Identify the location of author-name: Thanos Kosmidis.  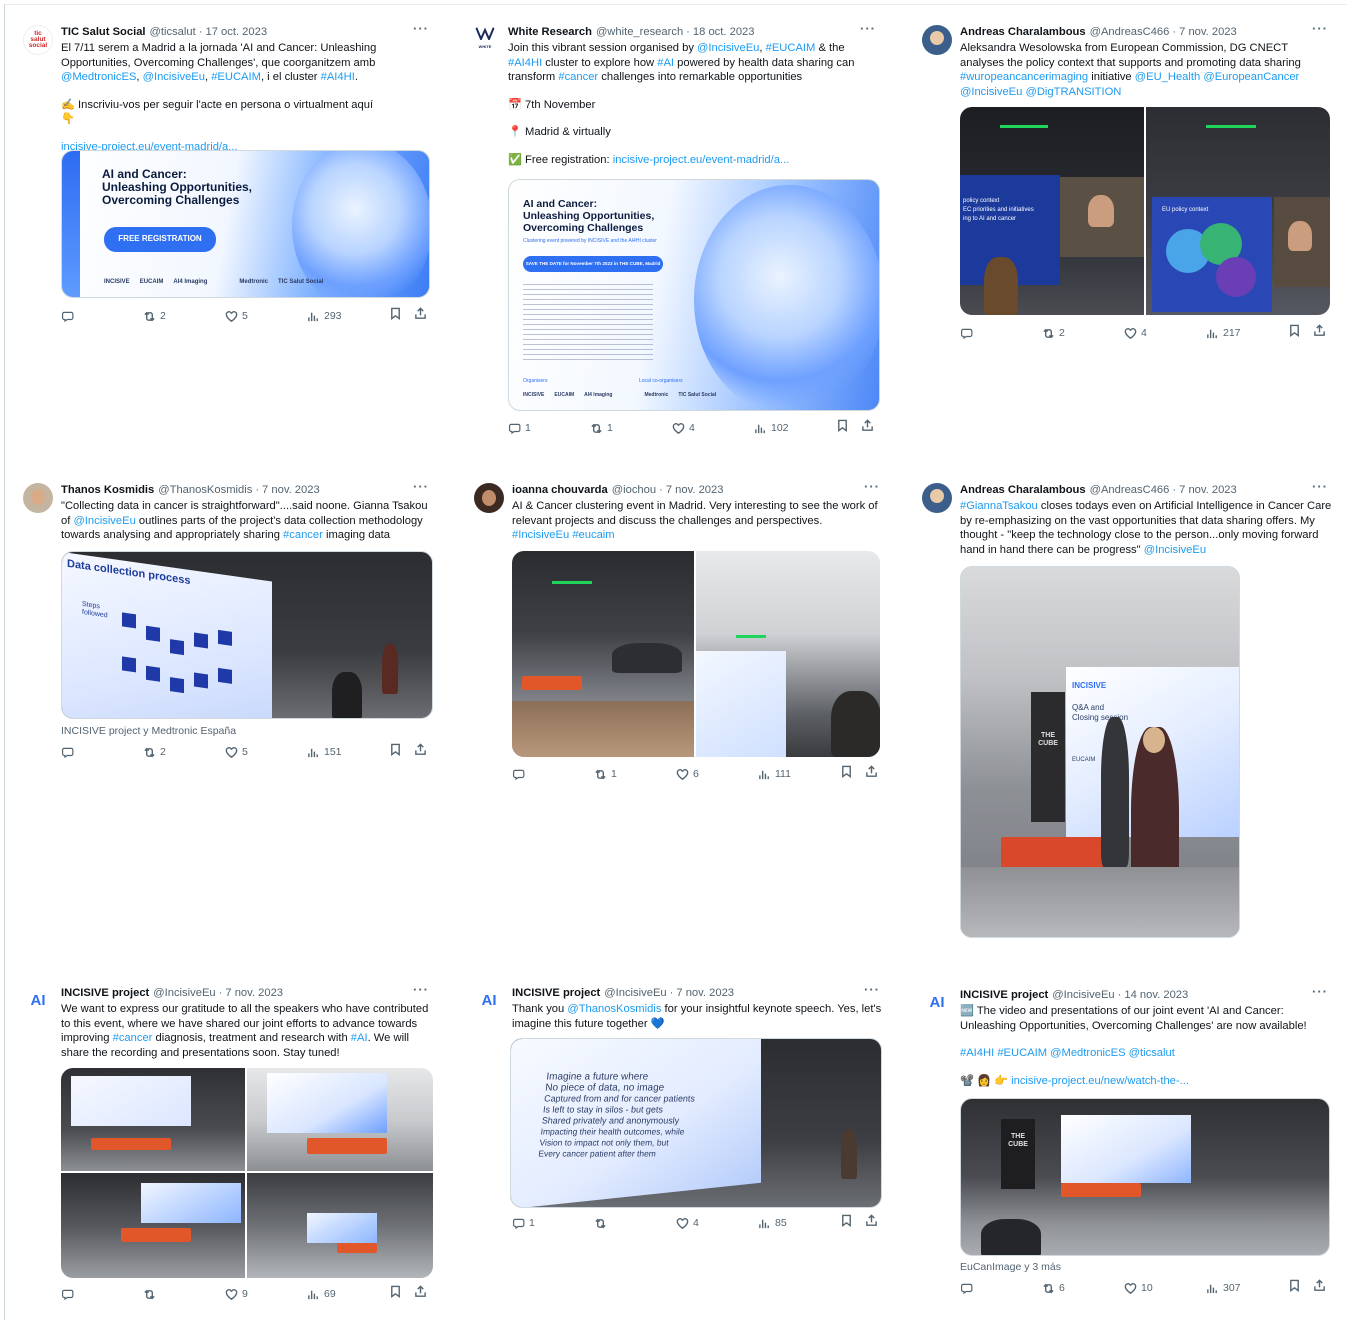
(107, 490).